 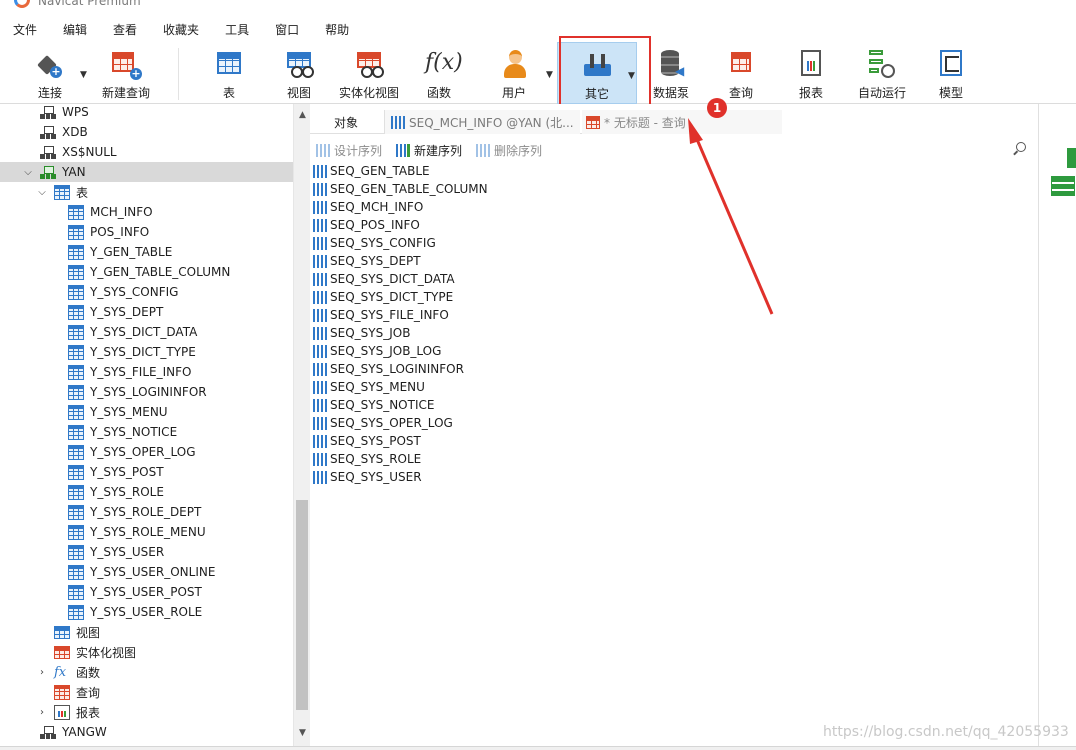 I want to click on info-object-icon, so click(x=1071, y=158).